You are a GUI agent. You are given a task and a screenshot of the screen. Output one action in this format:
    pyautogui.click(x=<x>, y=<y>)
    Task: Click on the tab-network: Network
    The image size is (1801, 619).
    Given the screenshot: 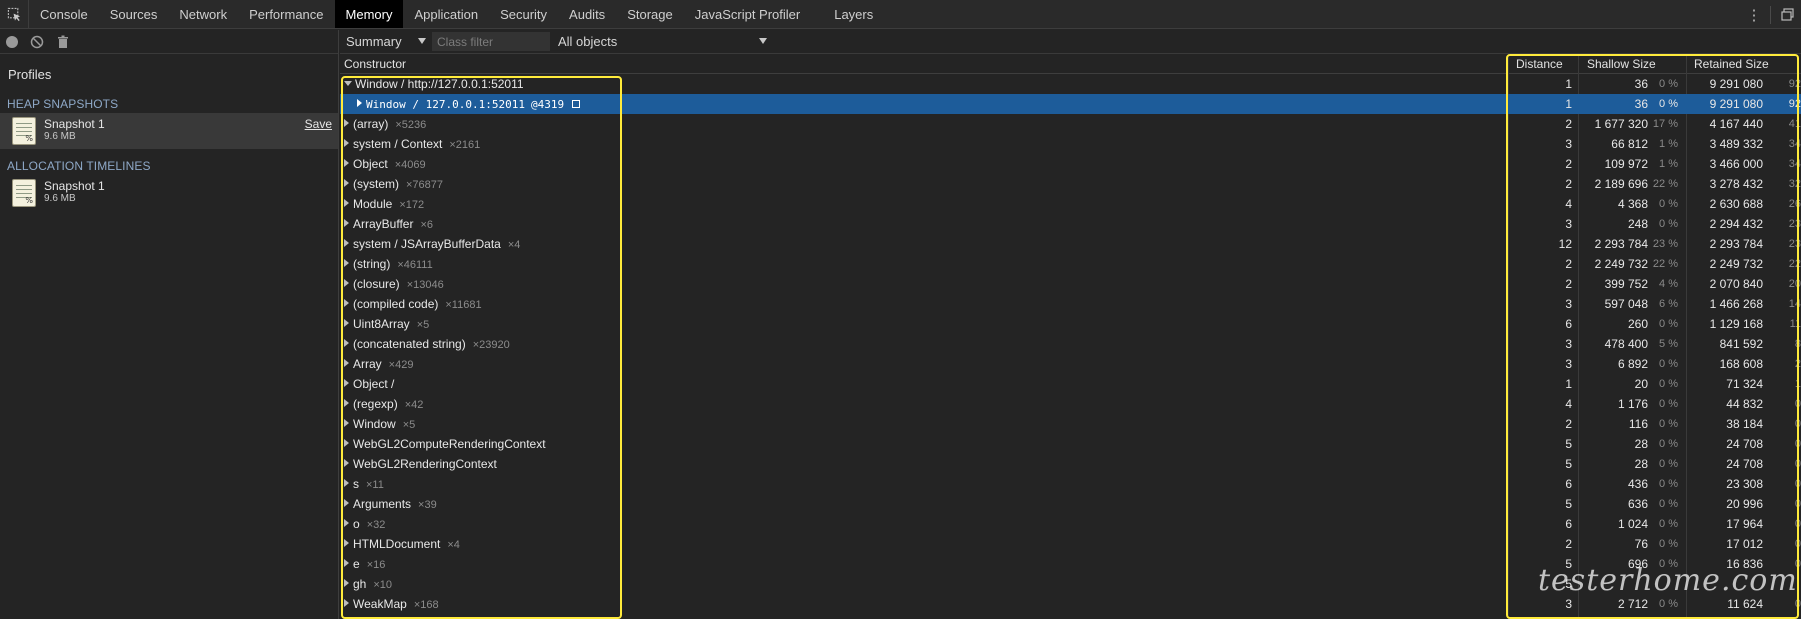 What is the action you would take?
    pyautogui.click(x=203, y=14)
    